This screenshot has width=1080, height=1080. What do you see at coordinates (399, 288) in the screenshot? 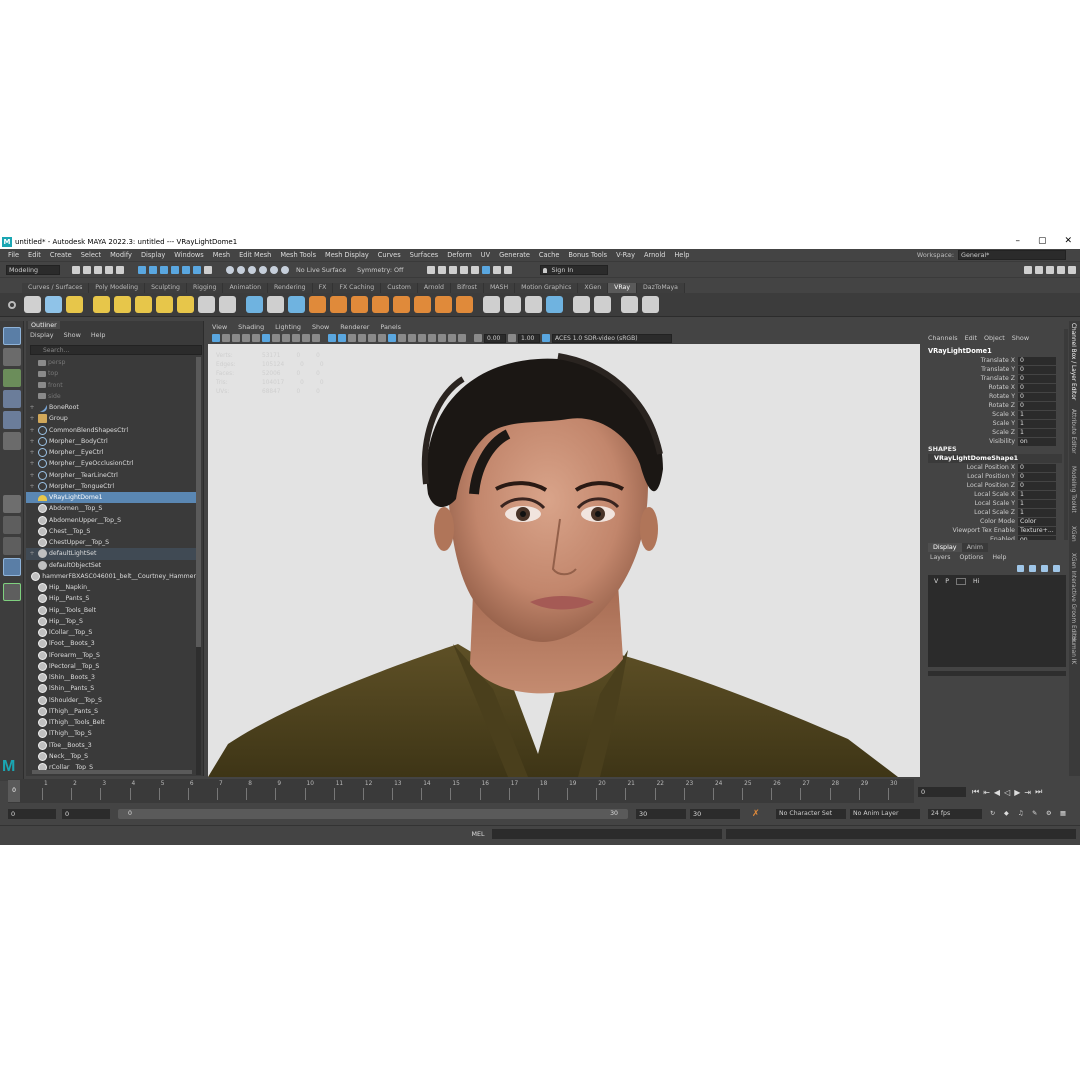
I see `shelf-tab-custom: Custom` at bounding box center [399, 288].